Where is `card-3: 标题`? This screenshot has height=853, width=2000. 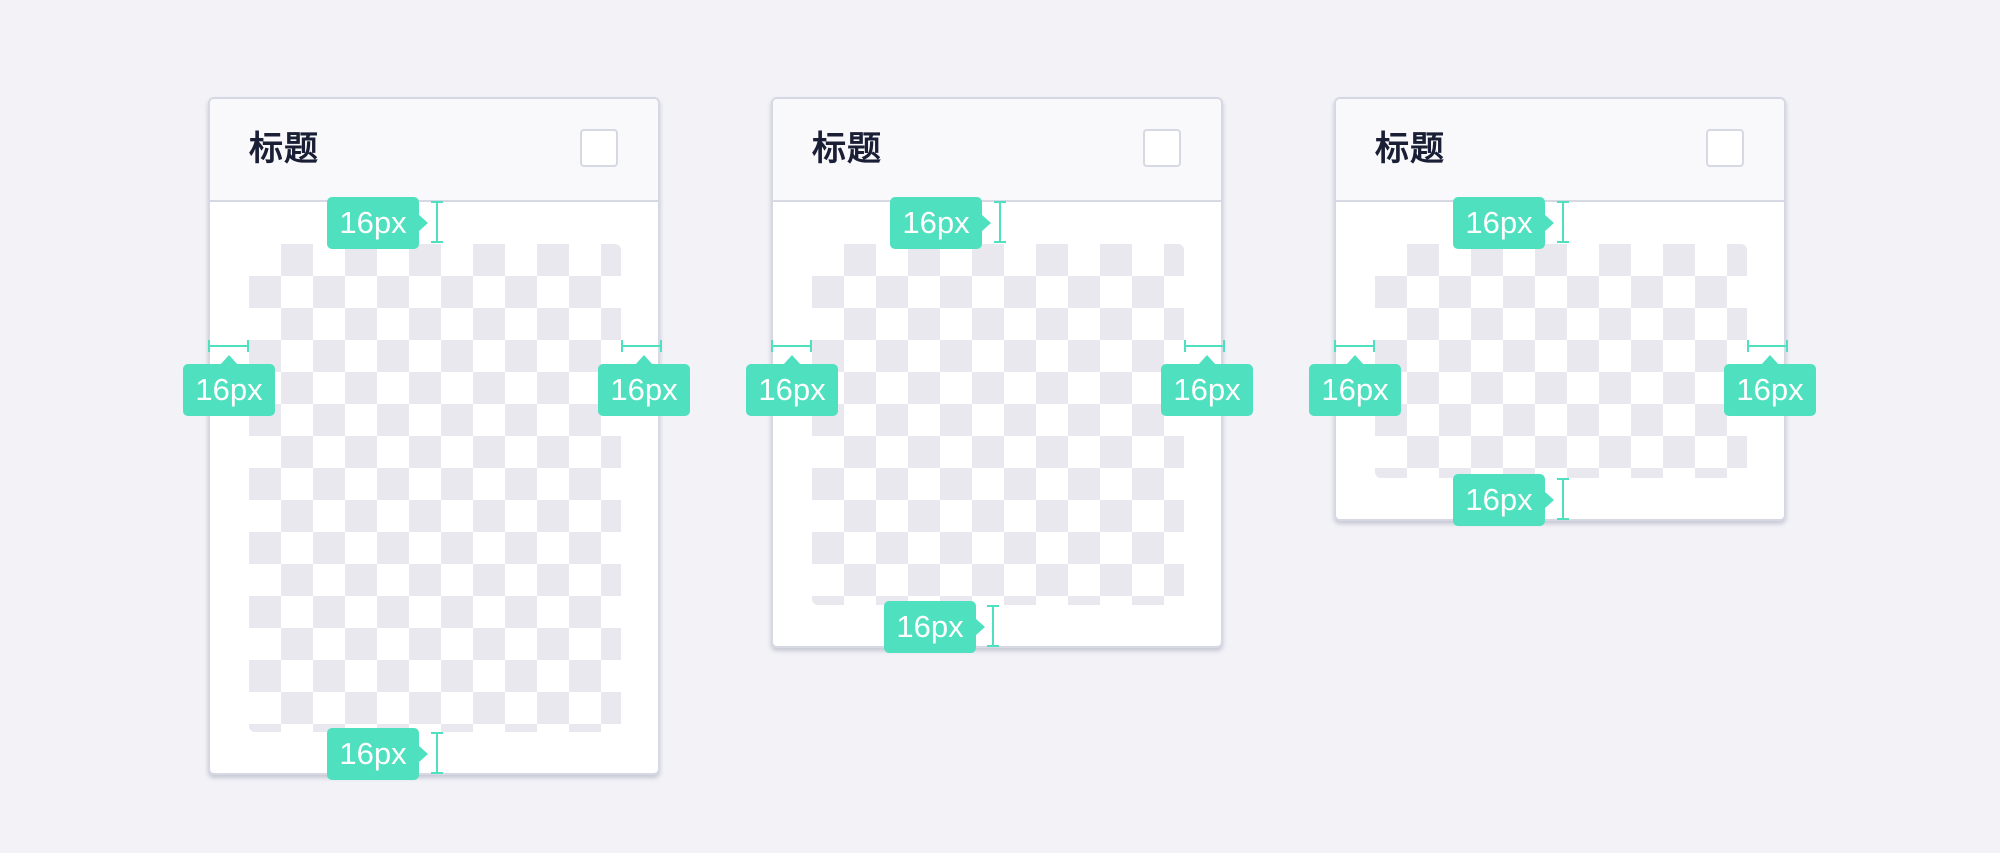
card-3: 标题 is located at coordinates (1560, 309).